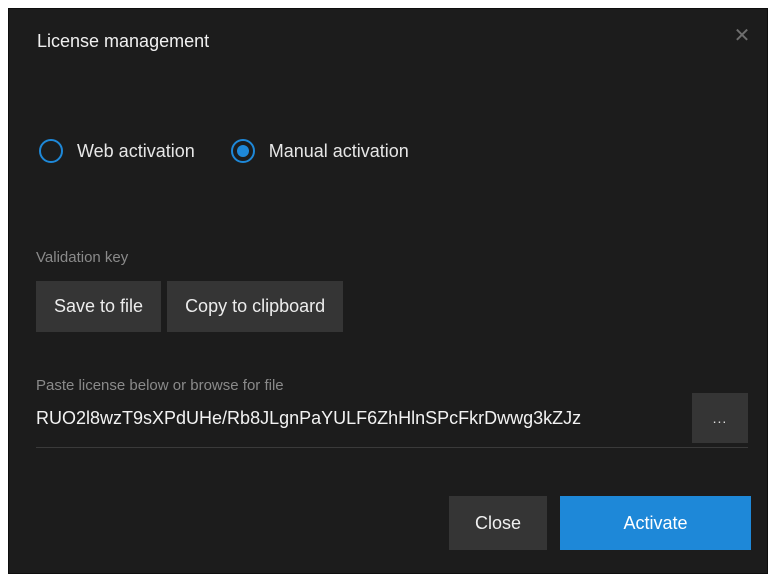 This screenshot has width=768, height=574. Describe the element at coordinates (498, 523) in the screenshot. I see `close-button: Close` at that location.